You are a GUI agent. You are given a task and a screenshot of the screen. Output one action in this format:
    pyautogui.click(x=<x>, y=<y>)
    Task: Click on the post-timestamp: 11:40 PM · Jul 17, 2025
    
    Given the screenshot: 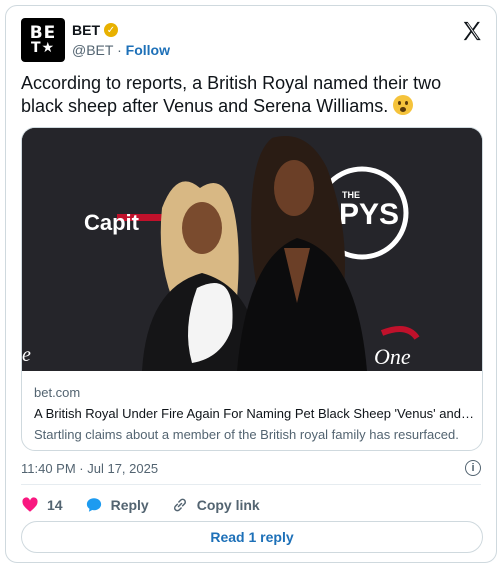 What is the action you would take?
    pyautogui.click(x=89, y=468)
    